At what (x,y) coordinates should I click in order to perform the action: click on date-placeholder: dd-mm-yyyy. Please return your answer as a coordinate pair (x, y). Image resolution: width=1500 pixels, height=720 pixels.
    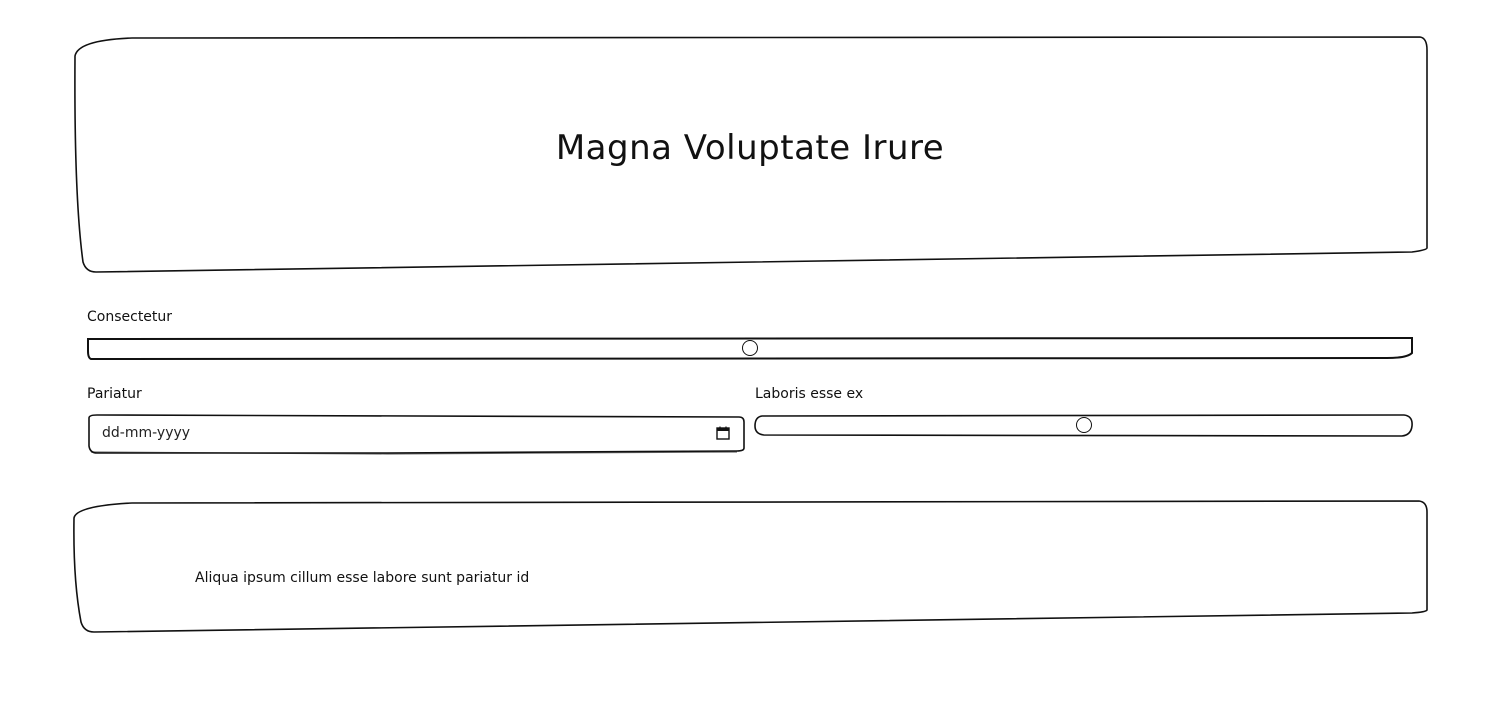
    Looking at the image, I should click on (146, 433).